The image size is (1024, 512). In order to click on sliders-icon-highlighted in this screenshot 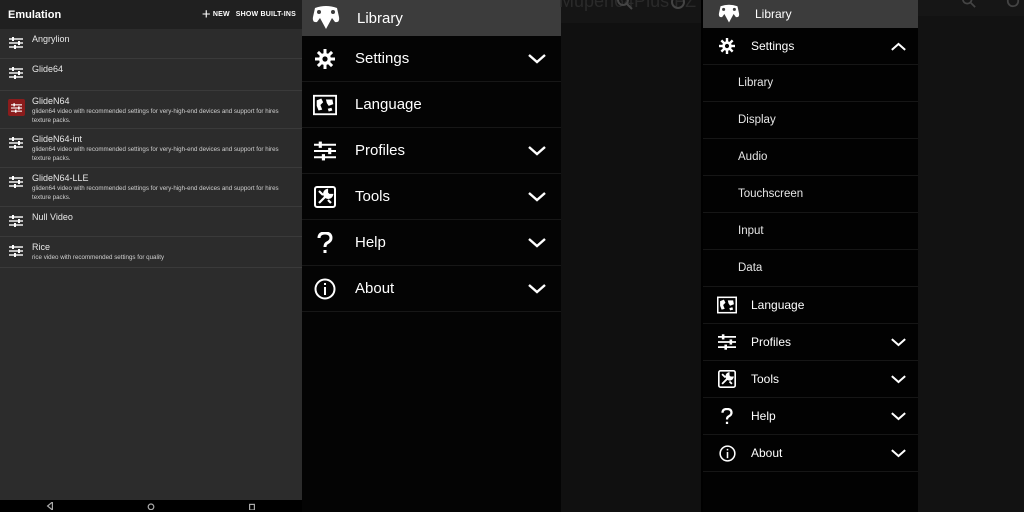, I will do `click(16, 107)`.